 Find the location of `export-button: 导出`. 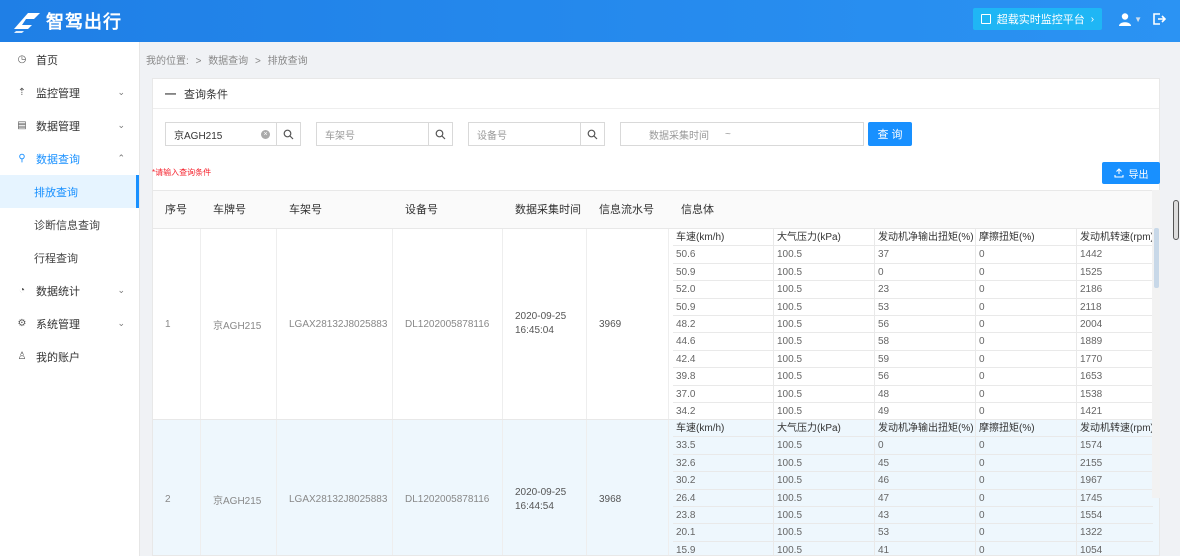

export-button: 导出 is located at coordinates (1131, 173).